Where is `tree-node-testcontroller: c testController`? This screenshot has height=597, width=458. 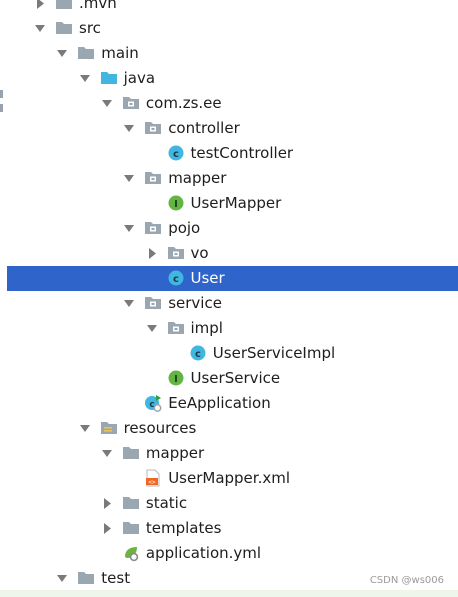
tree-node-testcontroller: c testController is located at coordinates (232, 153).